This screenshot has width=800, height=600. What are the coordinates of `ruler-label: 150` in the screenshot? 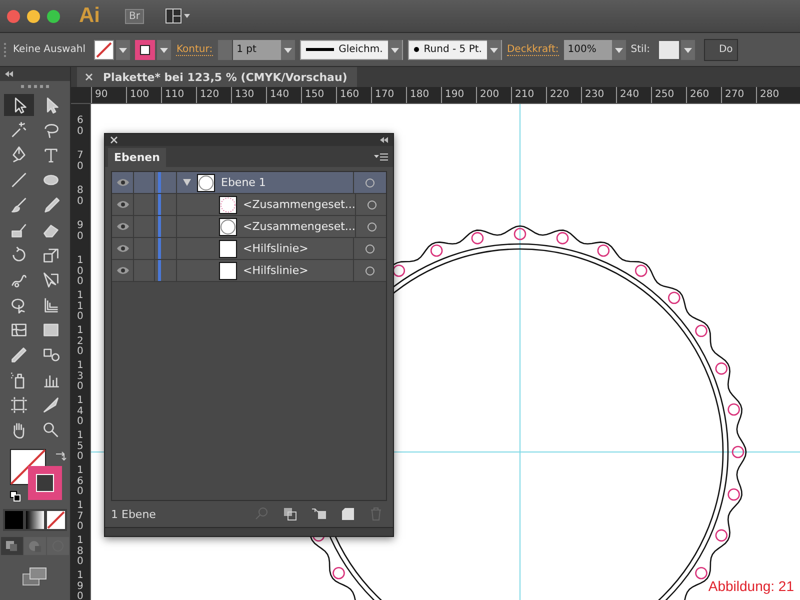 It's located at (80, 447).